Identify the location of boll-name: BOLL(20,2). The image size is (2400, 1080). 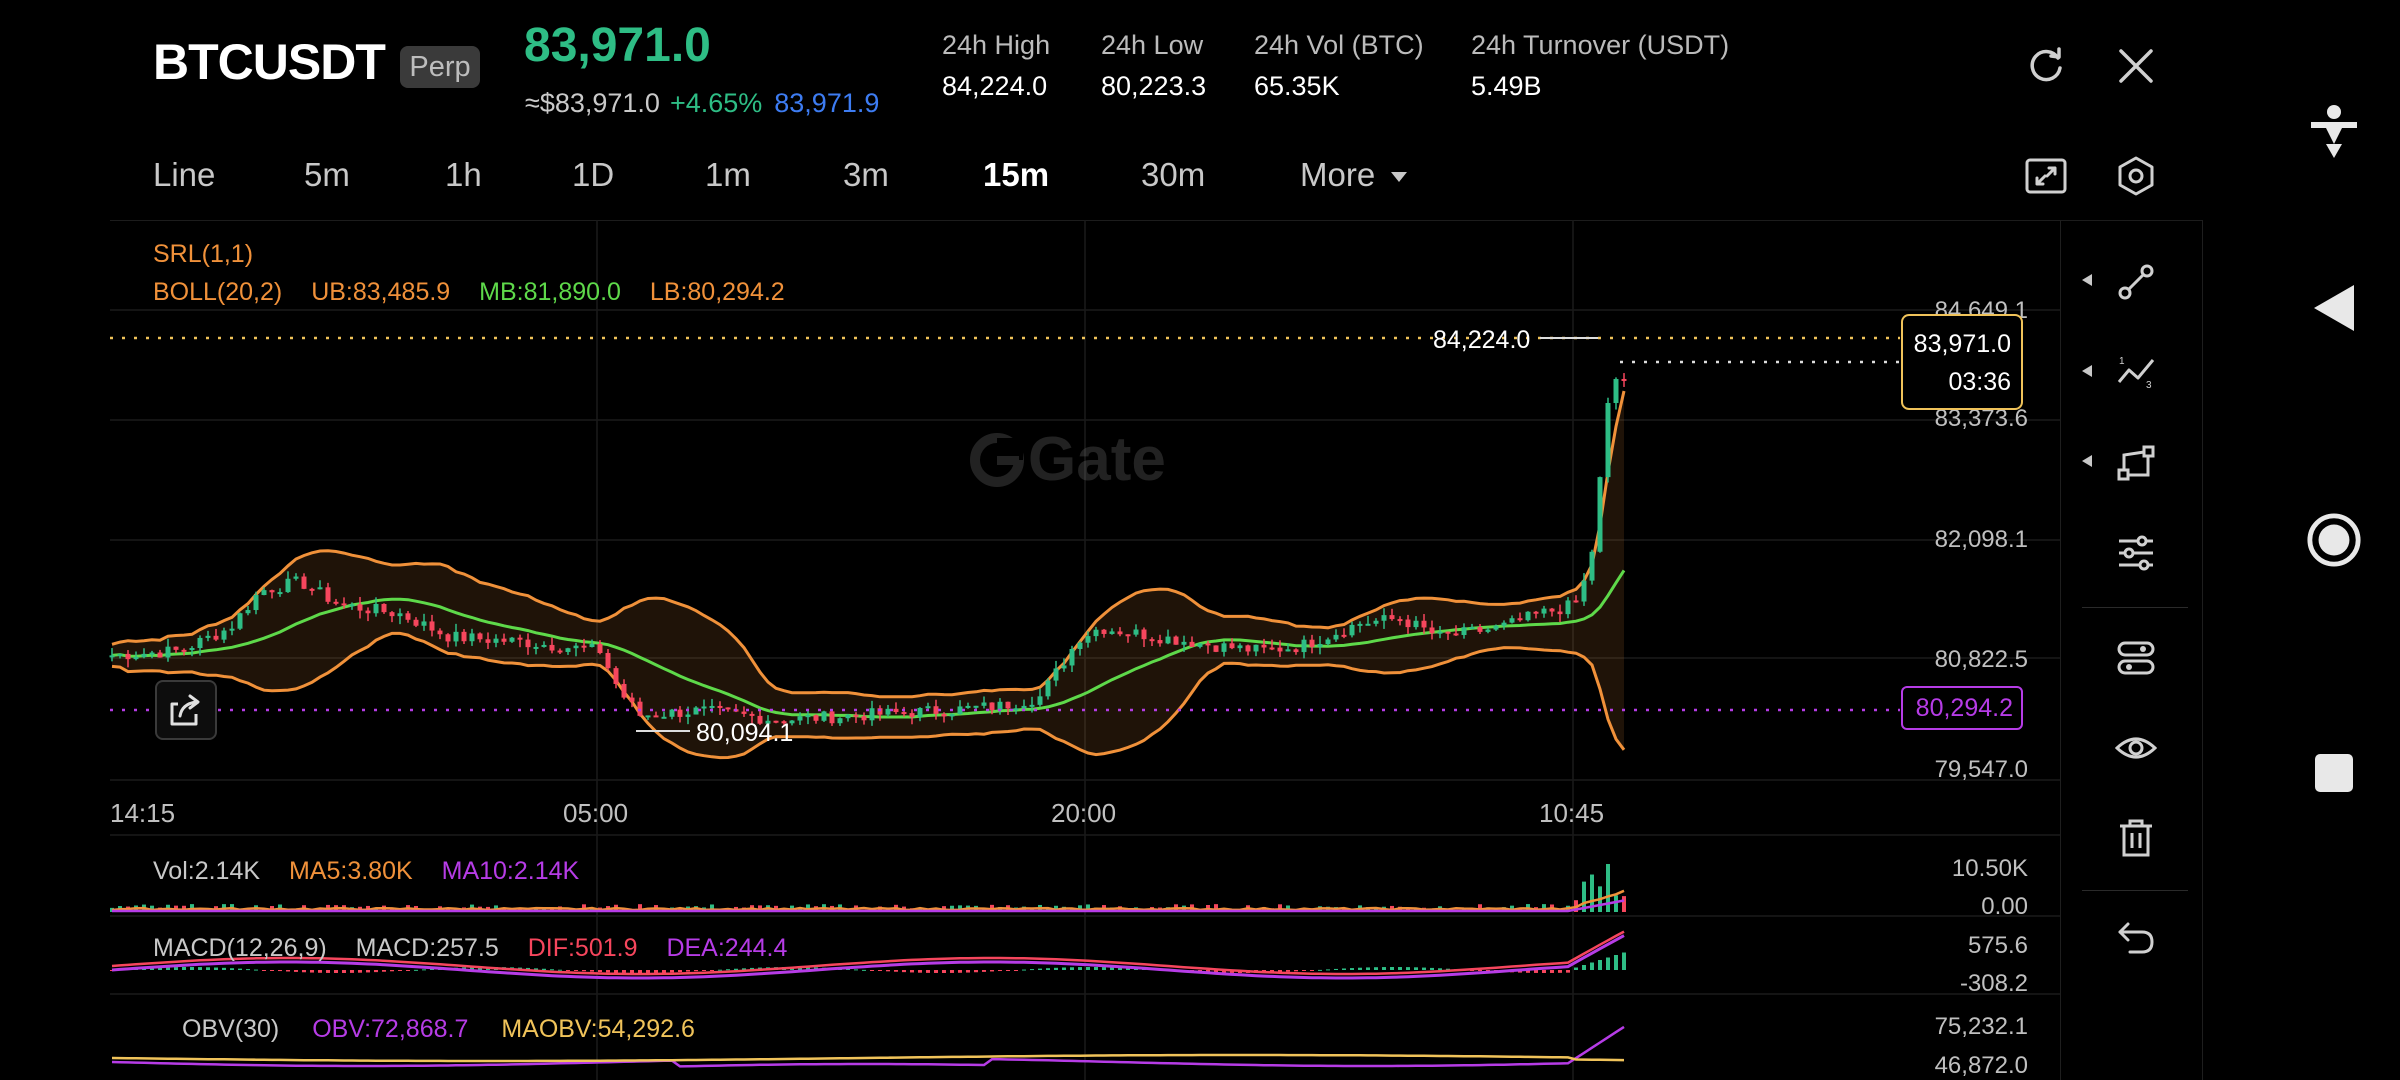
(218, 292).